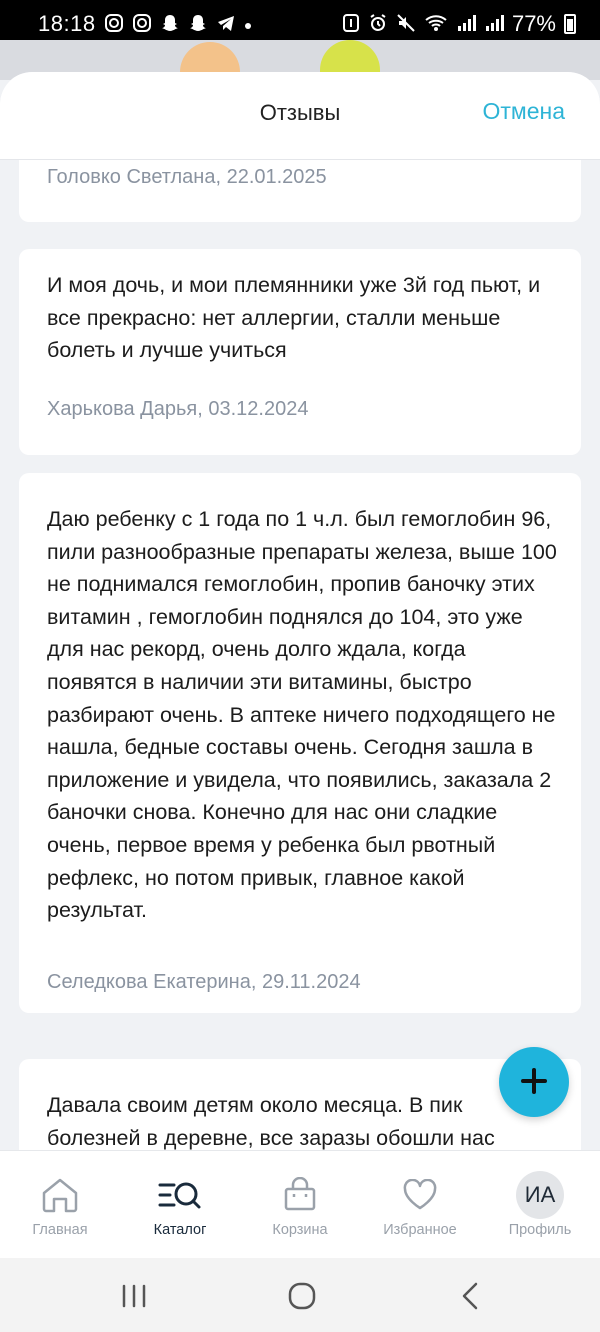 Image resolution: width=600 pixels, height=1332 pixels. I want to click on status-time: 18:18, so click(67, 23).